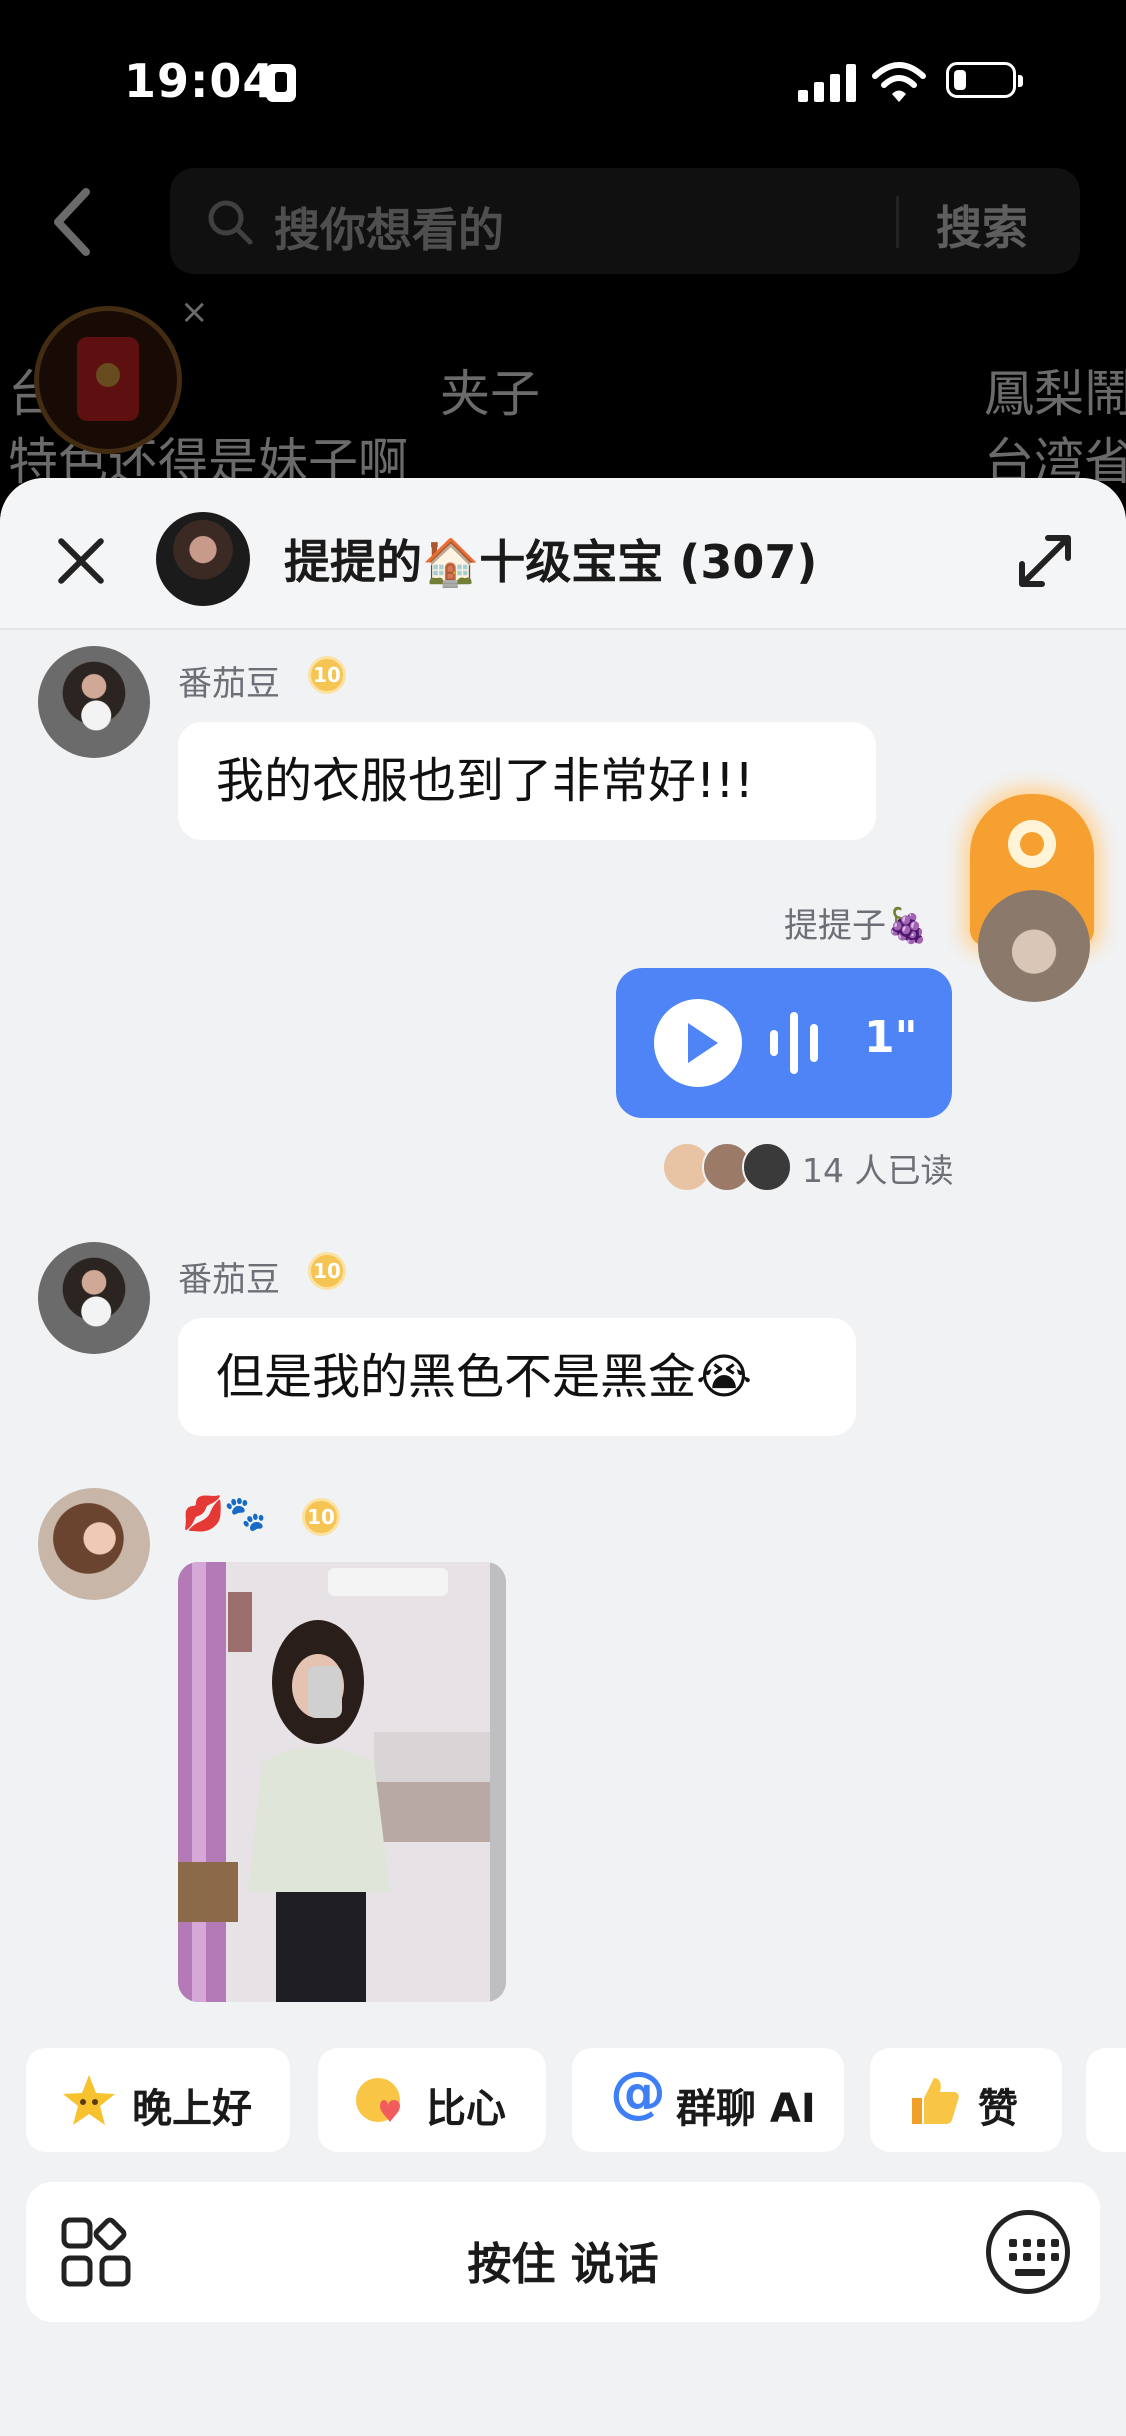 The image size is (1126, 2436). I want to click on group-avatar, so click(203, 559).